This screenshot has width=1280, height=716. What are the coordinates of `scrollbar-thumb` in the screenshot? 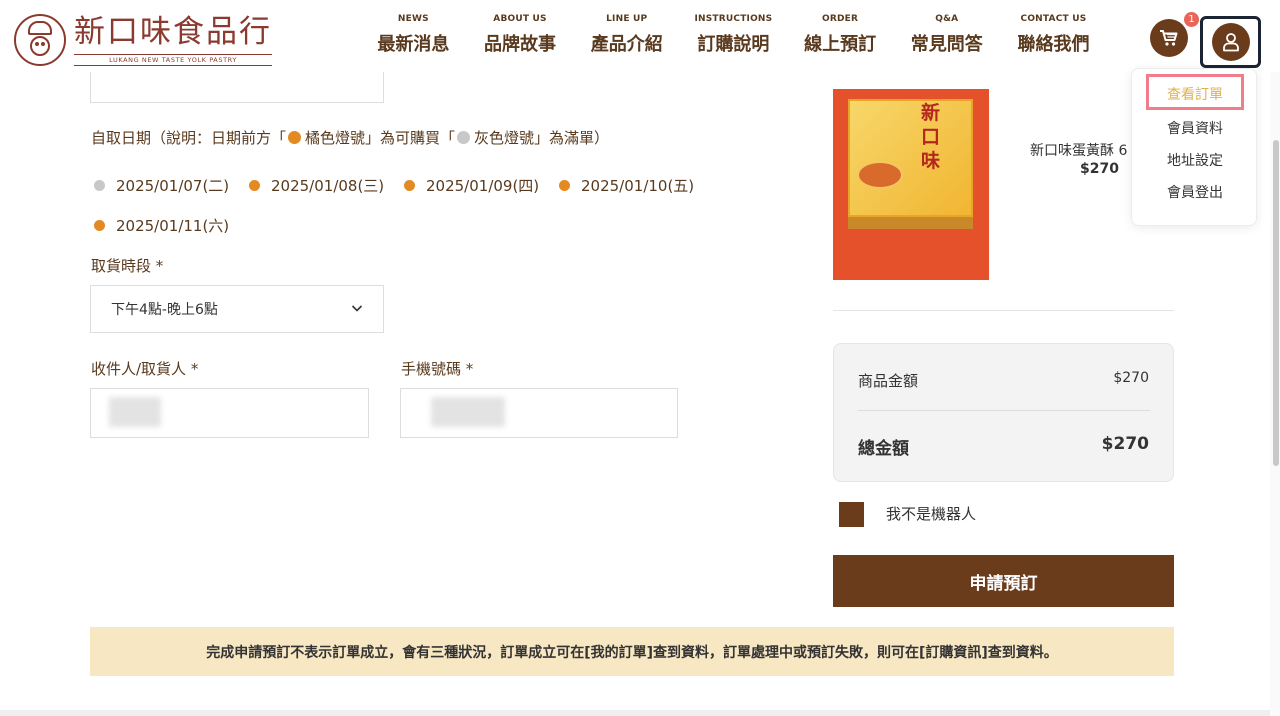 It's located at (1276, 303).